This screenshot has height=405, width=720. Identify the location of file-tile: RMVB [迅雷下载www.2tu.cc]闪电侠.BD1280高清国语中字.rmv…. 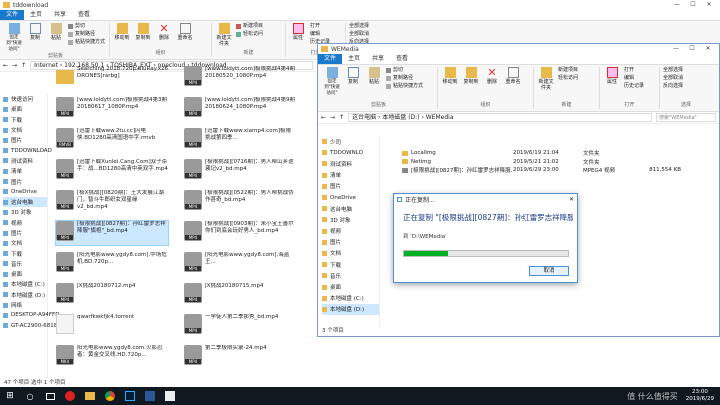
(112, 140).